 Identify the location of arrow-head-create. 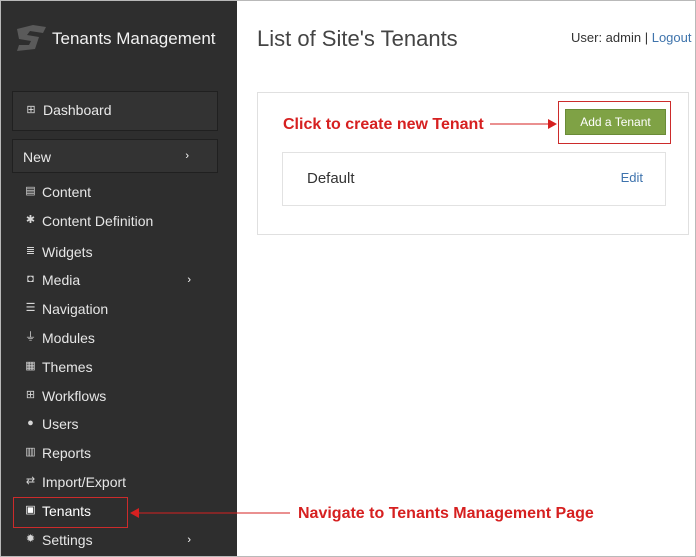
(552, 124).